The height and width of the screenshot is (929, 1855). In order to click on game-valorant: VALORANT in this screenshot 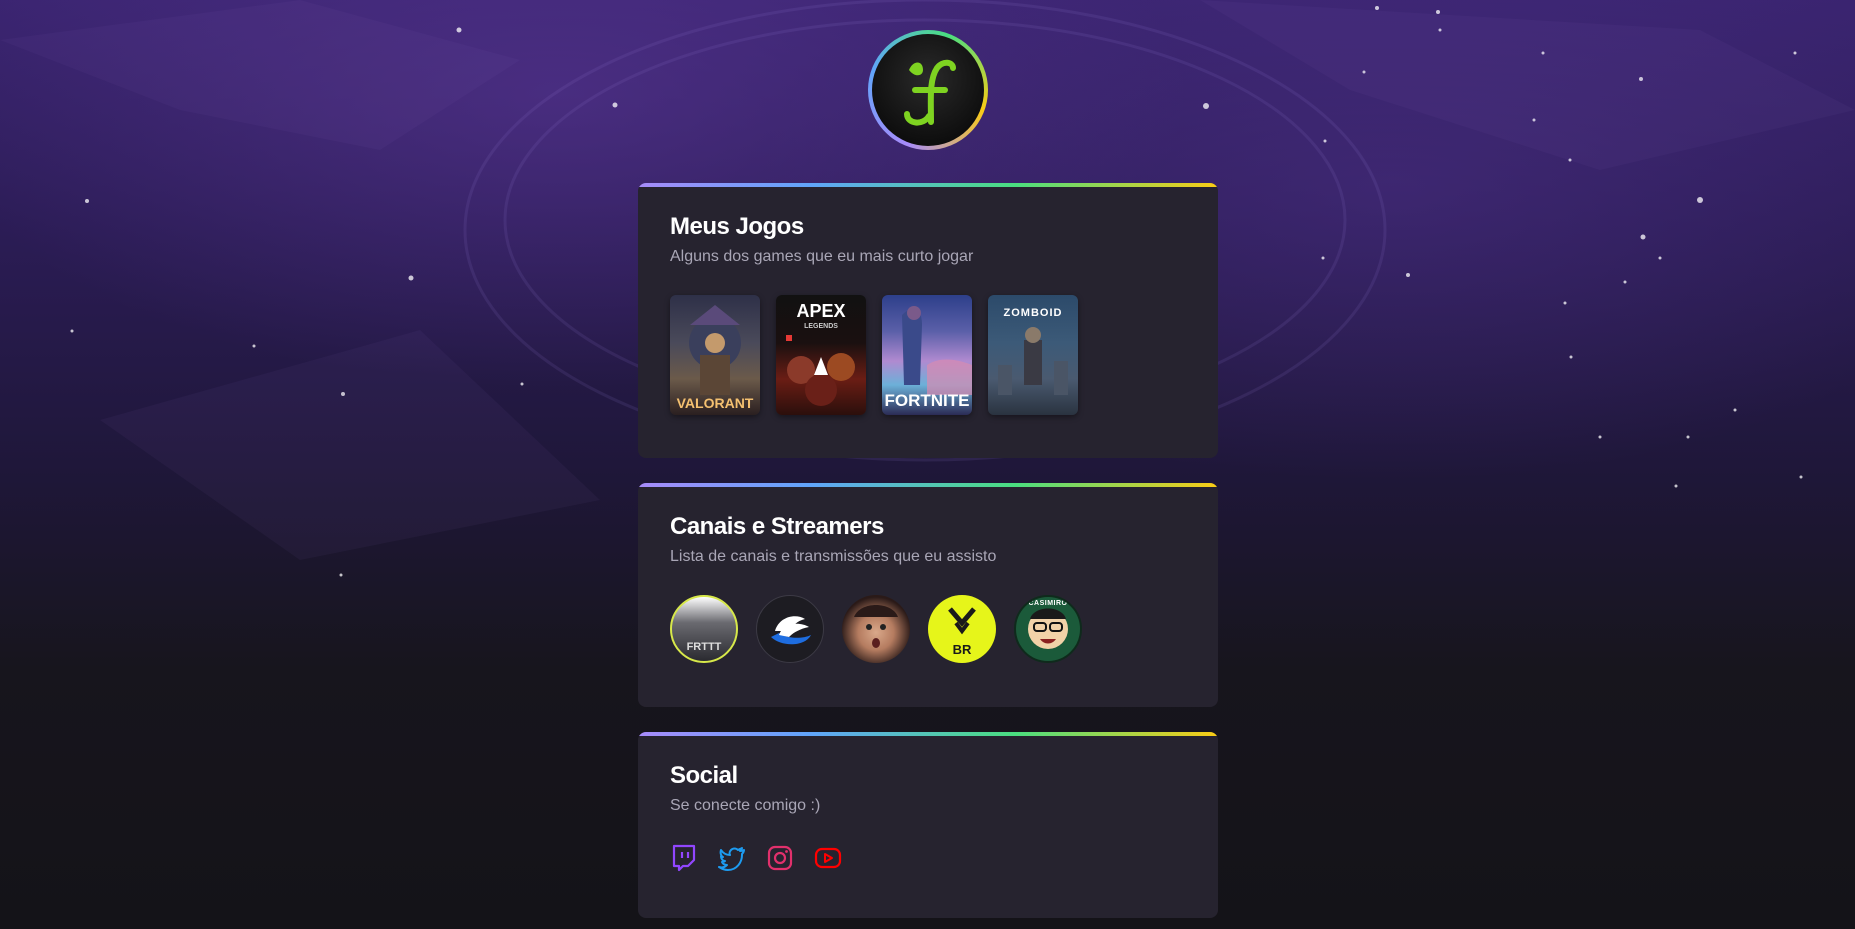, I will do `click(715, 355)`.